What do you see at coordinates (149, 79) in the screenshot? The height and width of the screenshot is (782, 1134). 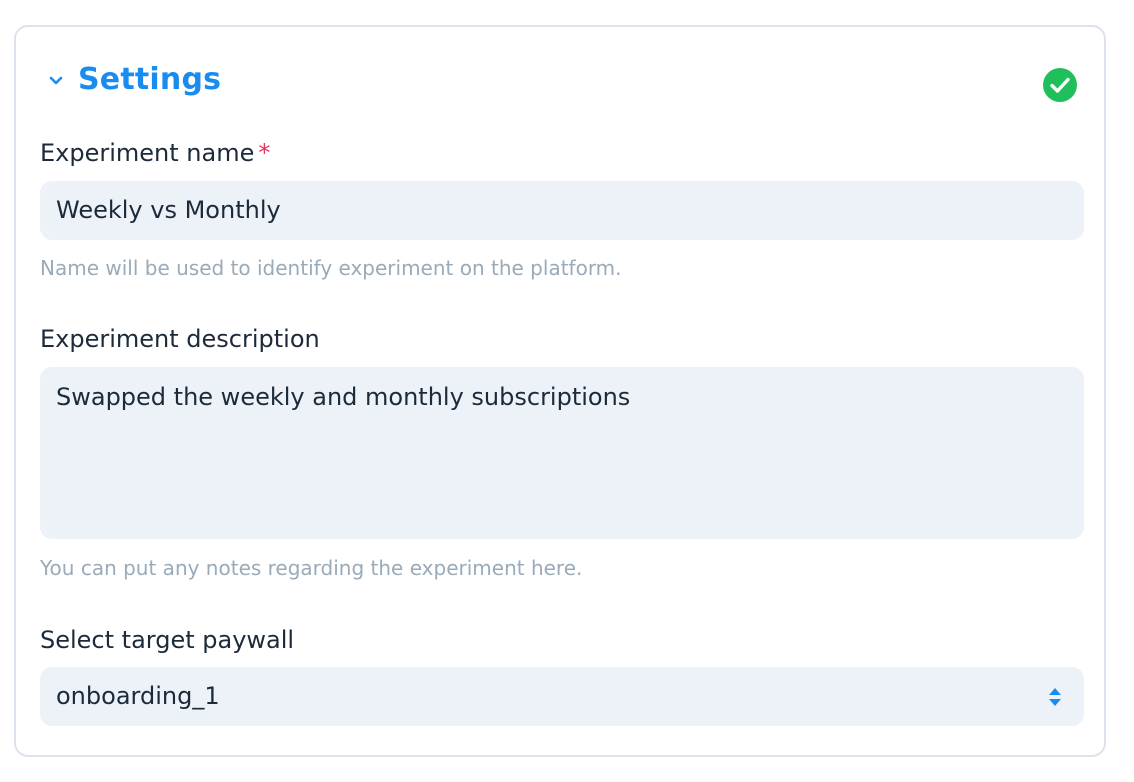 I see `section-title: Settings` at bounding box center [149, 79].